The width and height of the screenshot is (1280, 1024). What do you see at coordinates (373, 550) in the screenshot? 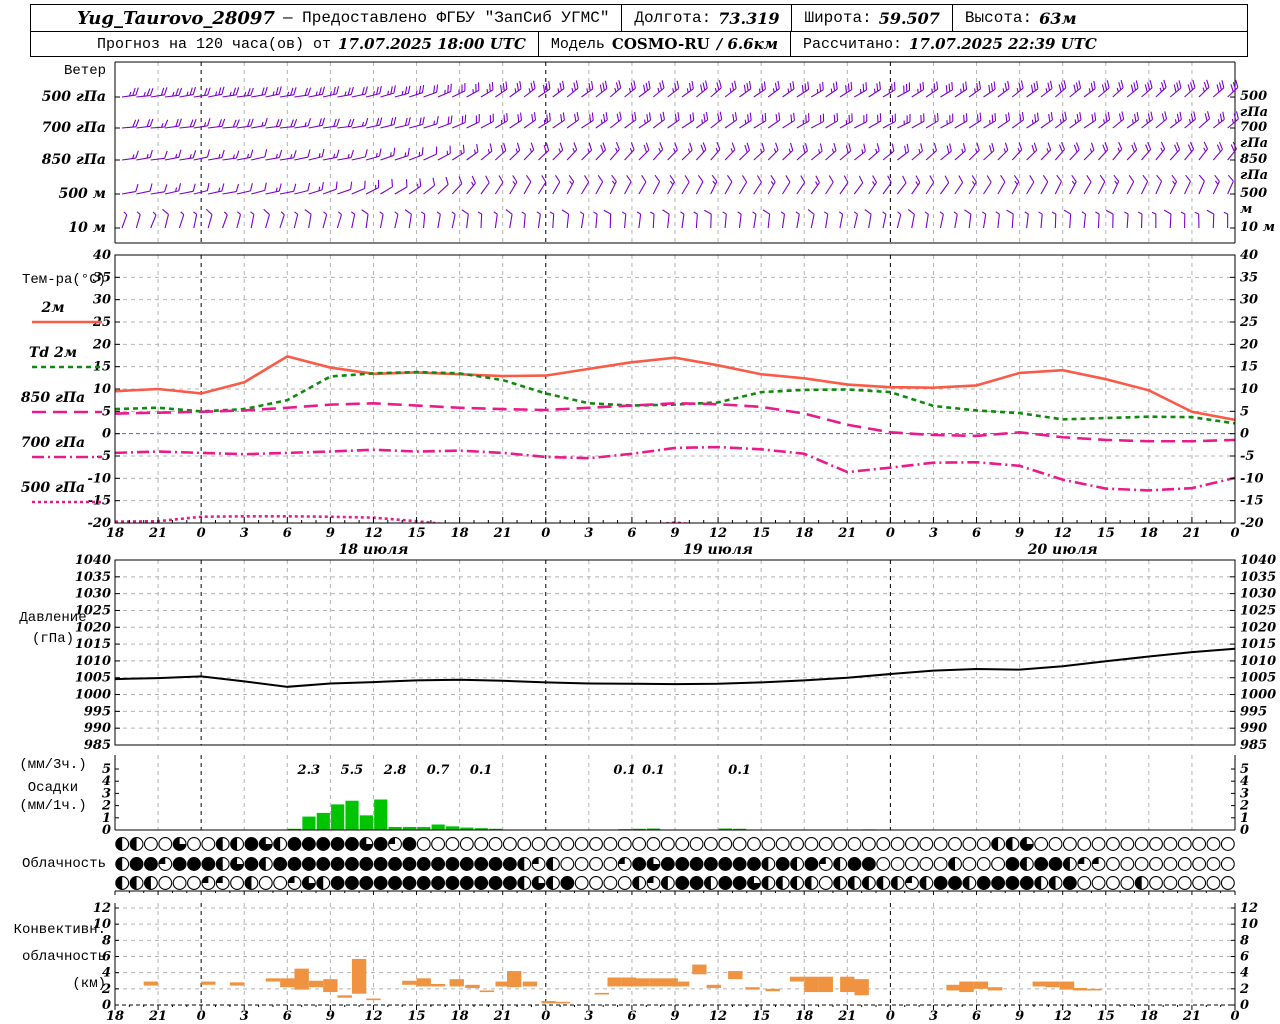
I see `tick-label: 18 июля` at bounding box center [373, 550].